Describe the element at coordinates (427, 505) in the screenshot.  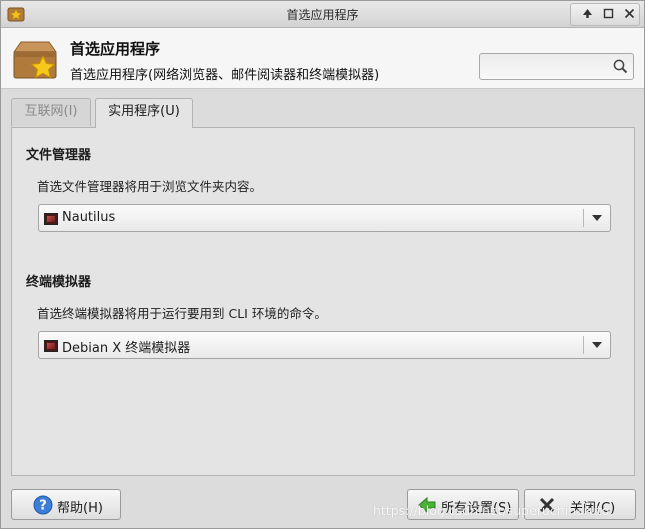
I see `arrow-left-icon` at that location.